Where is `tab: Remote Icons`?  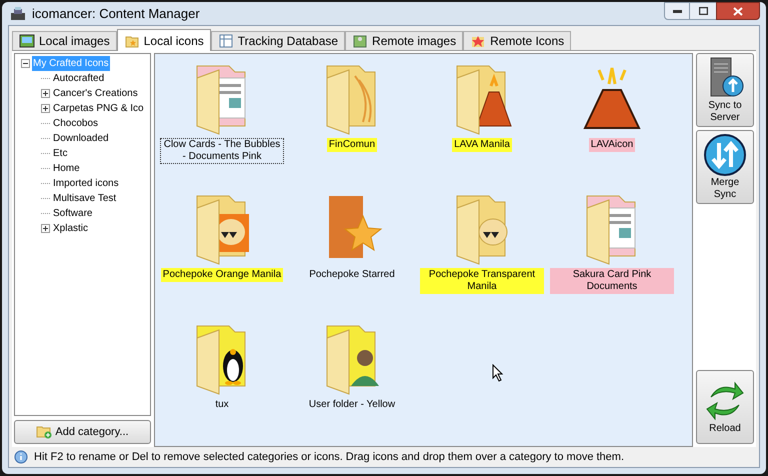
tab: Remote Icons is located at coordinates (517, 40).